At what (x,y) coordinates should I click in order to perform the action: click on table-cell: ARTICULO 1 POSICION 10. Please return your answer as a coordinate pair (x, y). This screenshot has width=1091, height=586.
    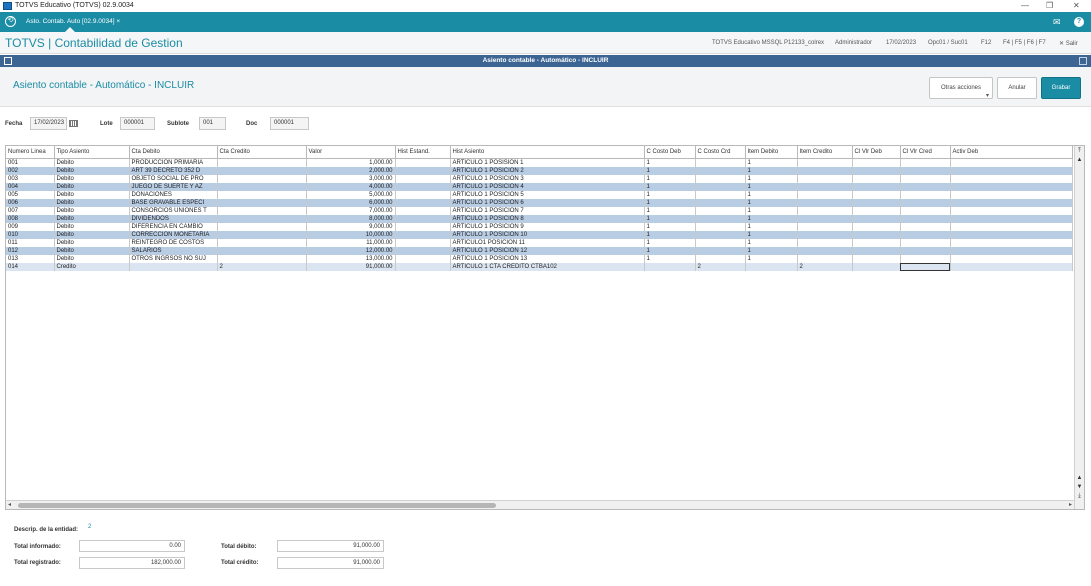
    Looking at the image, I should click on (547, 234).